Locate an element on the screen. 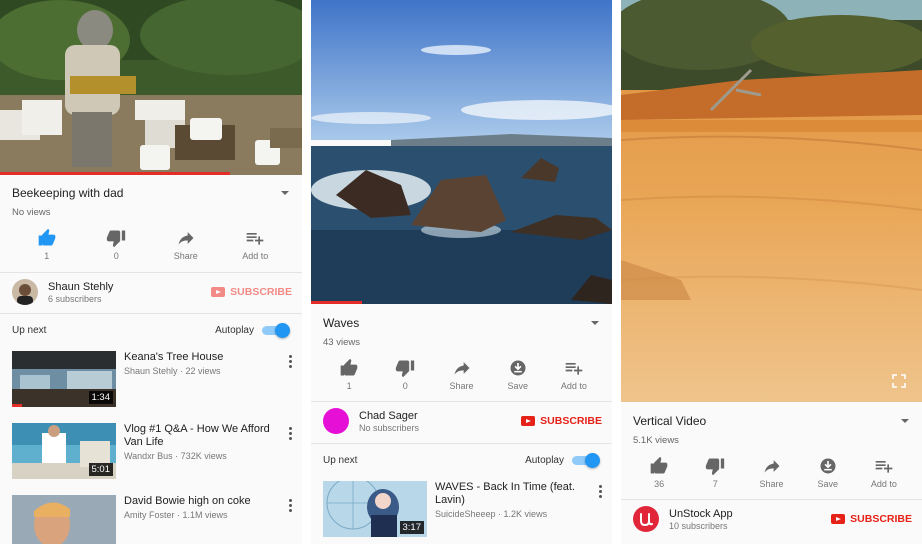  like-button: 36 is located at coordinates (659, 472).